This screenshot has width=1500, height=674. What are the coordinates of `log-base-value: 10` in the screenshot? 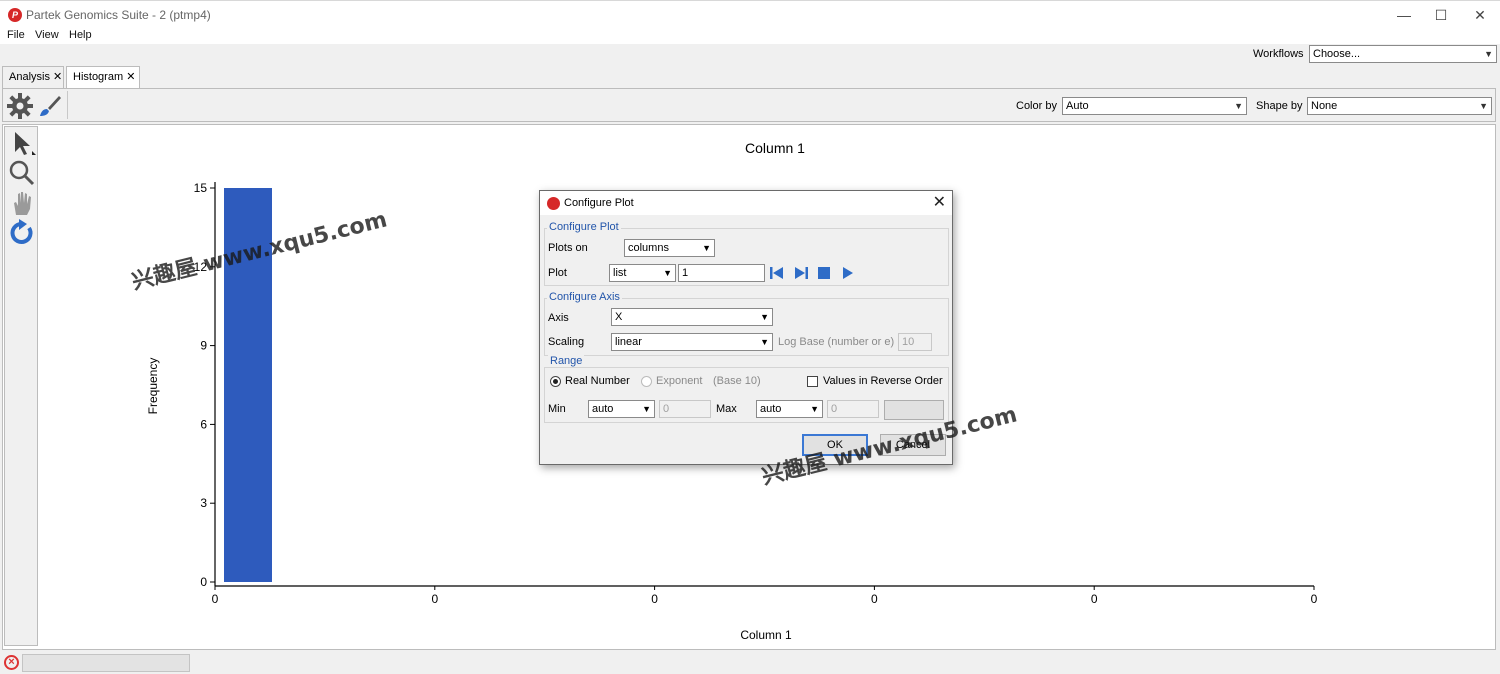 It's located at (908, 342).